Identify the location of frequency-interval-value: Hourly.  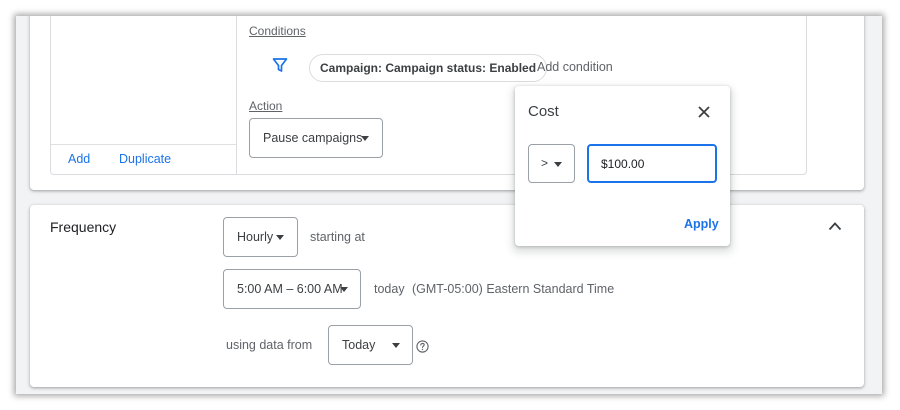
(255, 237).